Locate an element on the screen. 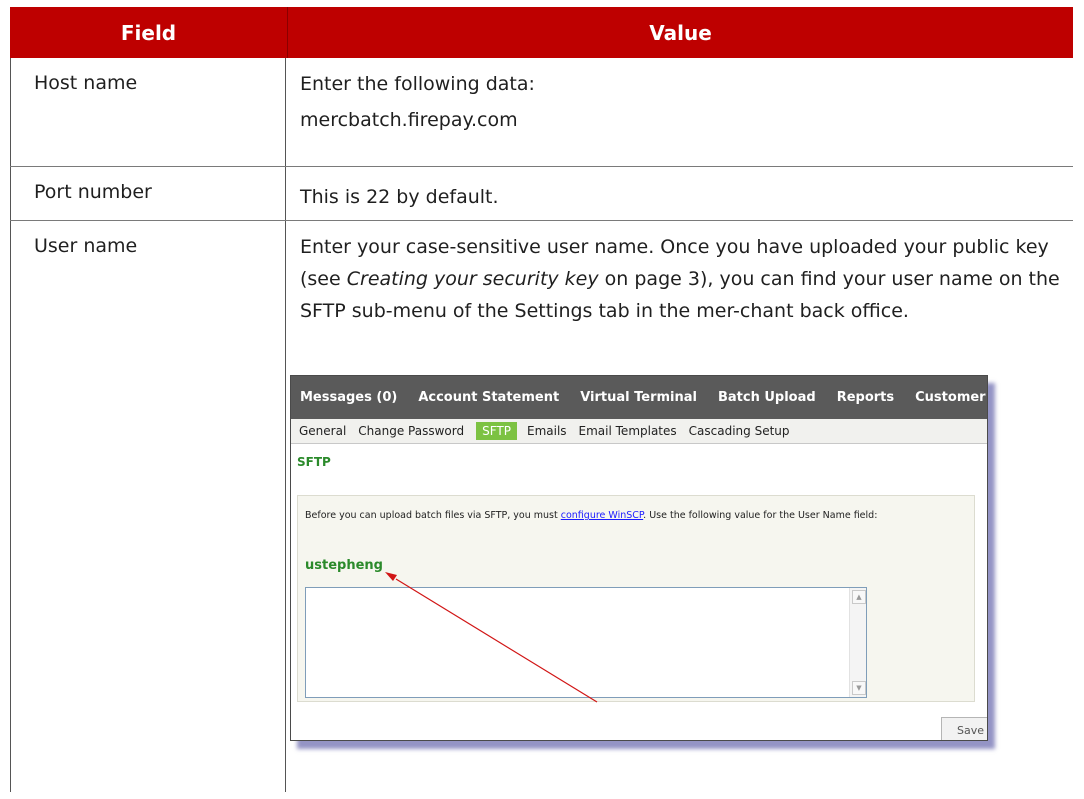 The image size is (1084, 799). table-header: Field Value is located at coordinates (541, 32).